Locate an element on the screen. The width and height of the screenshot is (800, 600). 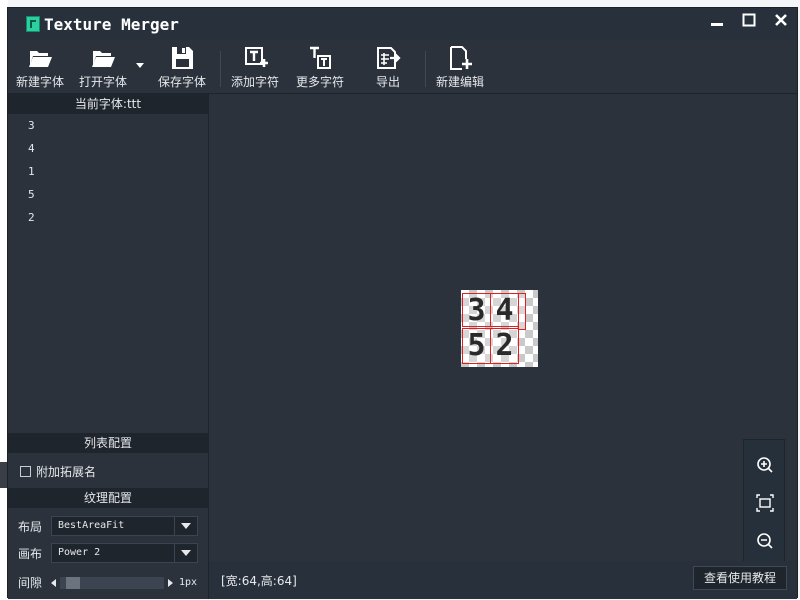
more-chars-button: 更多字符 is located at coordinates (320, 68).